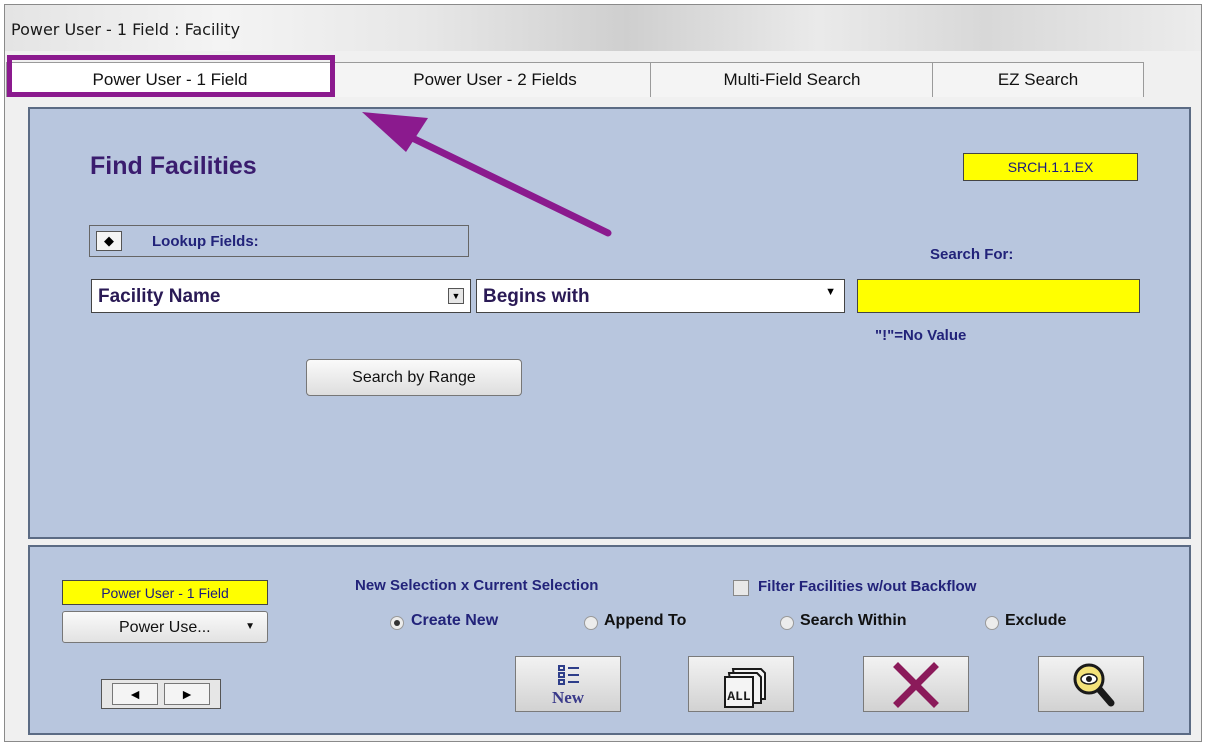  I want to click on cancel-x-icon, so click(916, 685).